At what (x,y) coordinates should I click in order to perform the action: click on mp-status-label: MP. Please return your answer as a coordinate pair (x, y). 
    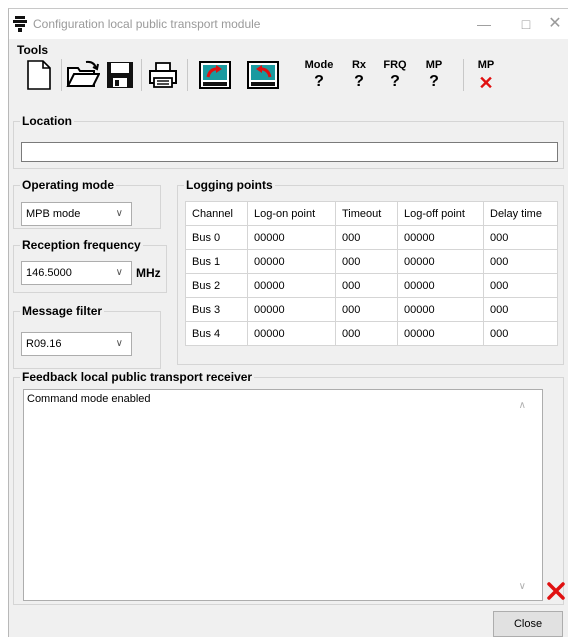
    Looking at the image, I should click on (434, 65).